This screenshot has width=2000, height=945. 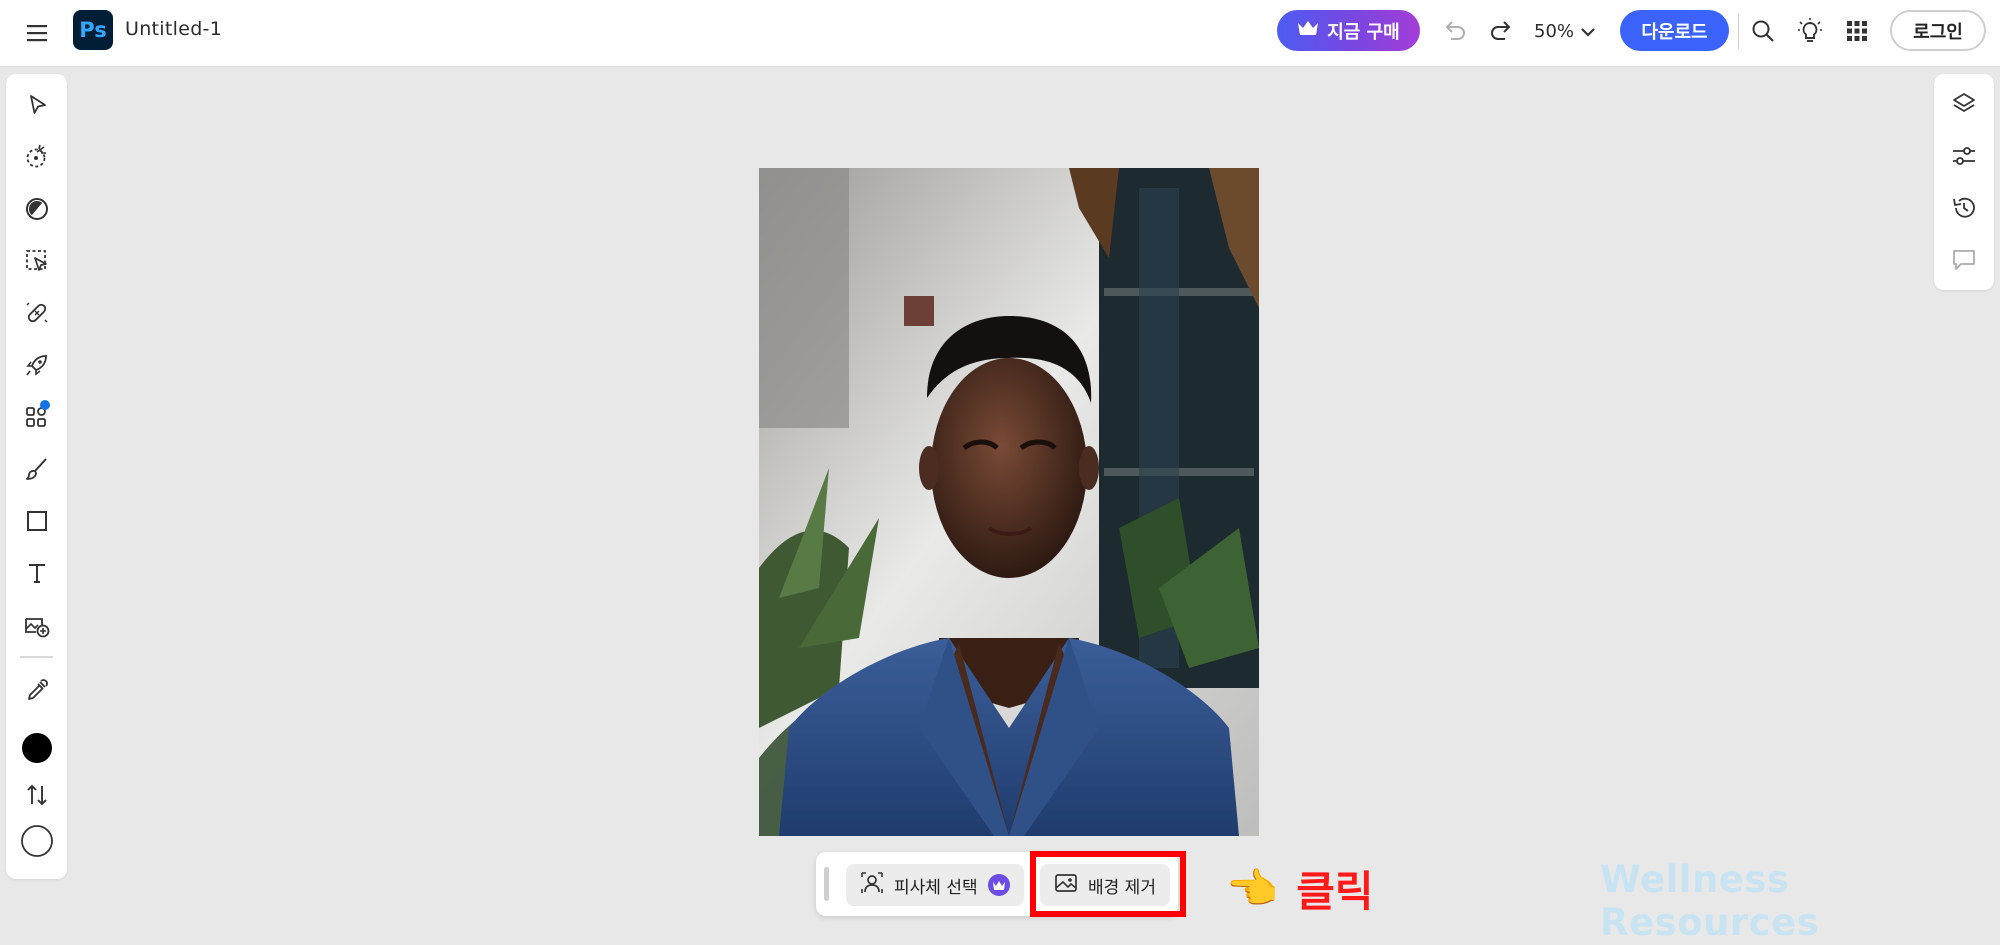 What do you see at coordinates (36, 624) in the screenshot?
I see `add-image-icon` at bounding box center [36, 624].